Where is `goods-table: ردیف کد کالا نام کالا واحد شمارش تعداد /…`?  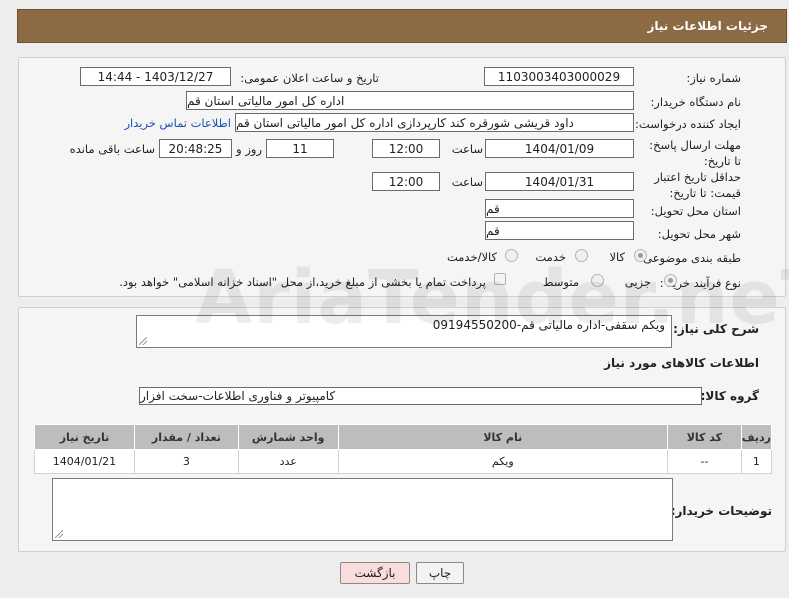
goods-table: ردیف کد کالا نام کالا واحد شمارش تعداد /… is located at coordinates (403, 449).